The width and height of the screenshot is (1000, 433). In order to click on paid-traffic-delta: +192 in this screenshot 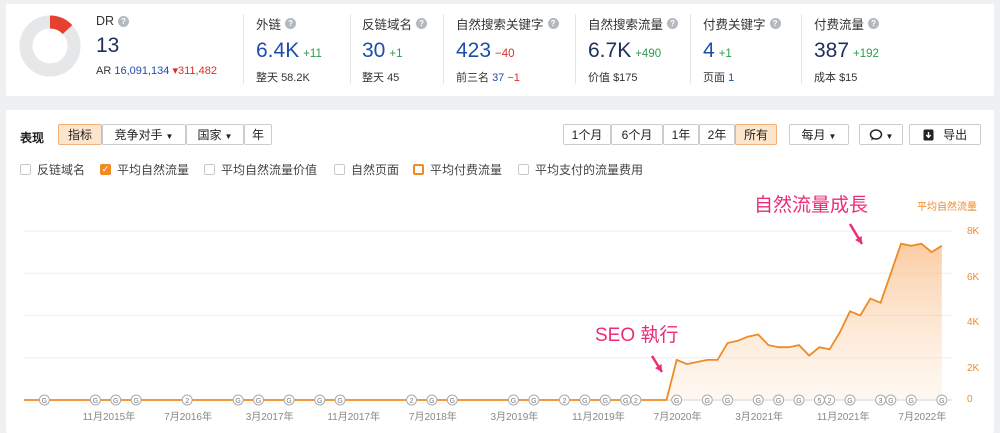, I will do `click(866, 54)`.